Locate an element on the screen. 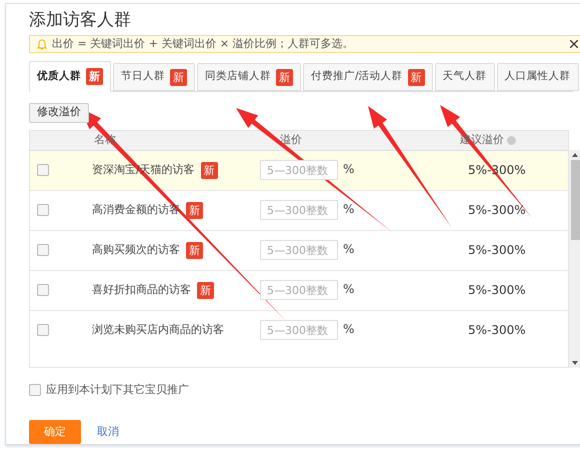  scroll-up-icon is located at coordinates (575, 154).